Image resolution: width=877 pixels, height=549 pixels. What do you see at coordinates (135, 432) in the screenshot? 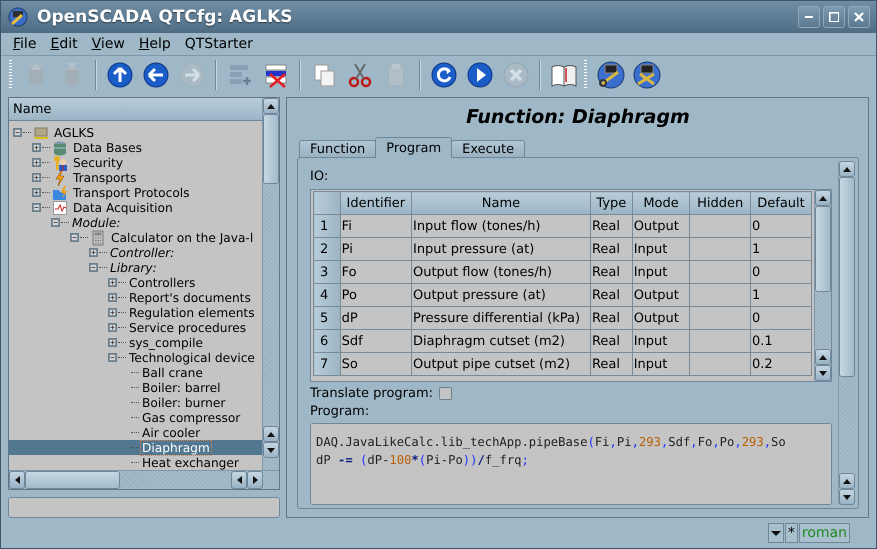
I see `tree-item: Air cooler` at bounding box center [135, 432].